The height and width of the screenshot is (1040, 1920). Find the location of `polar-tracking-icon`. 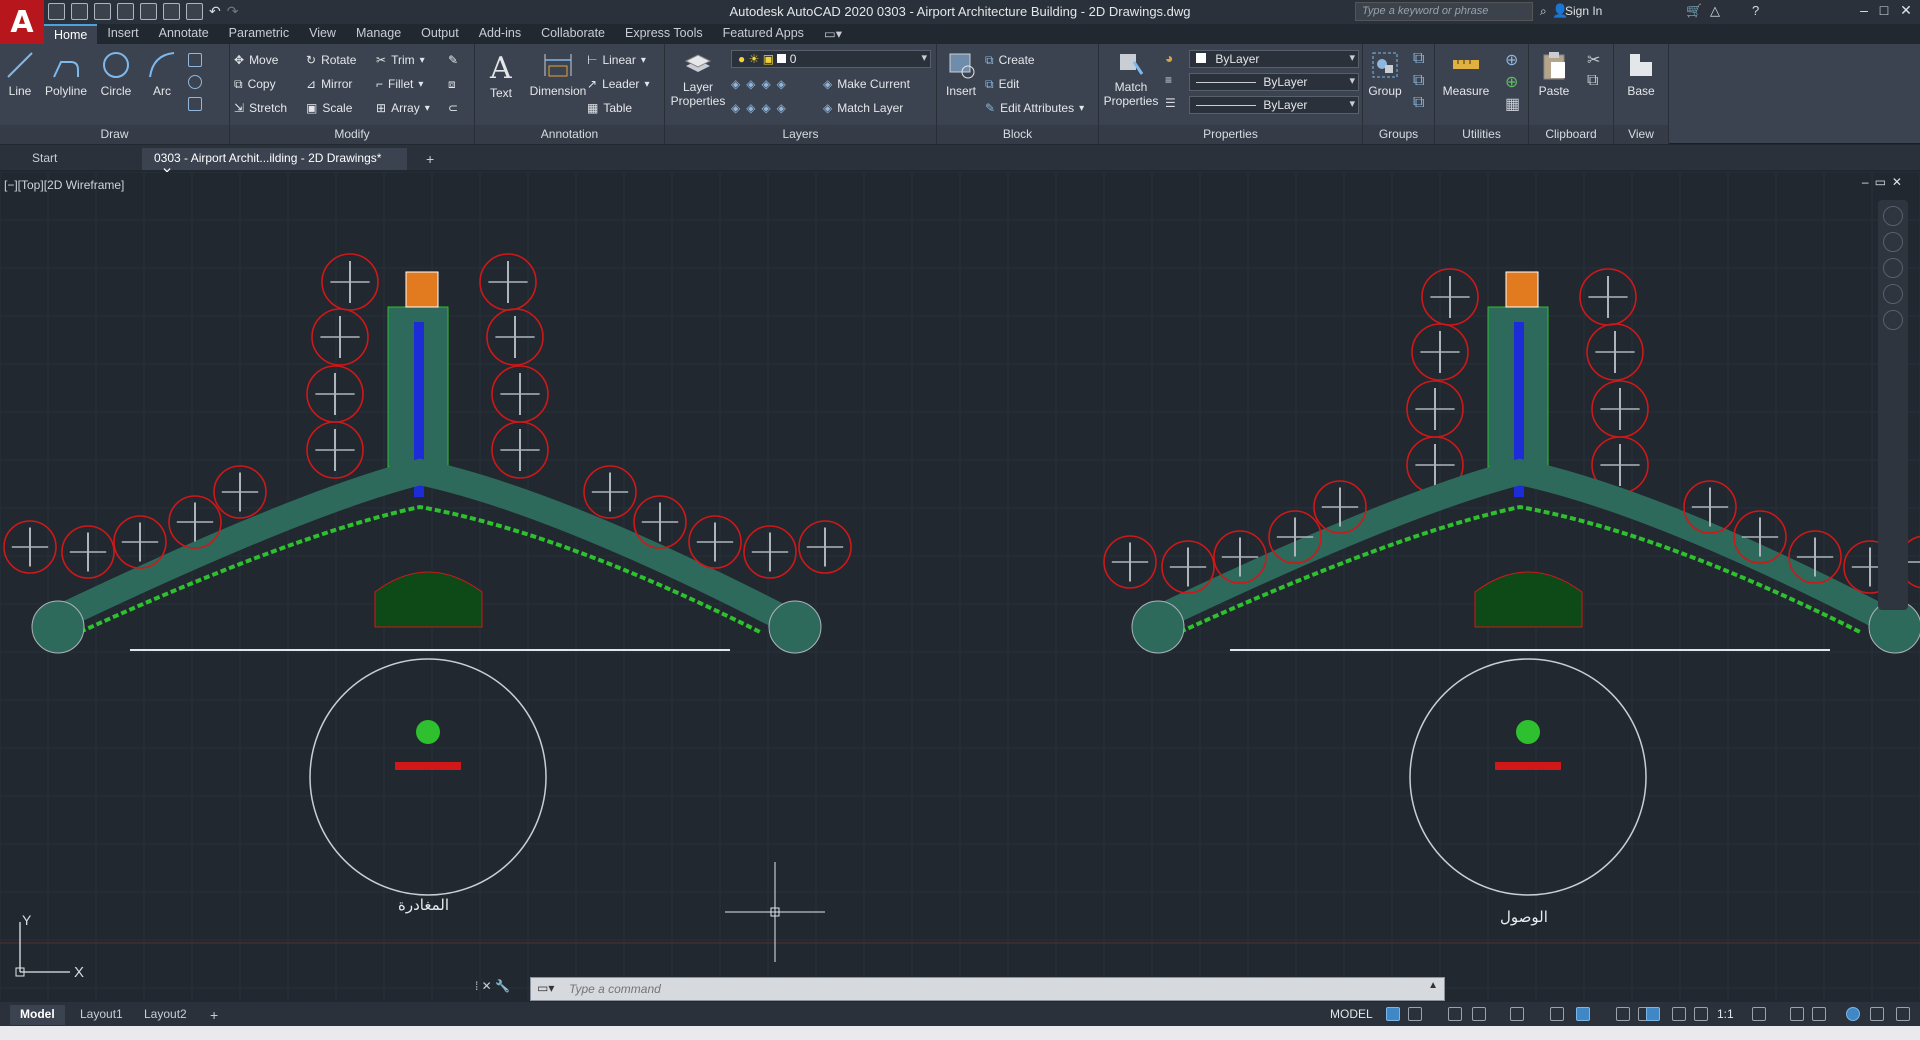

polar-tracking-icon is located at coordinates (1479, 1014).